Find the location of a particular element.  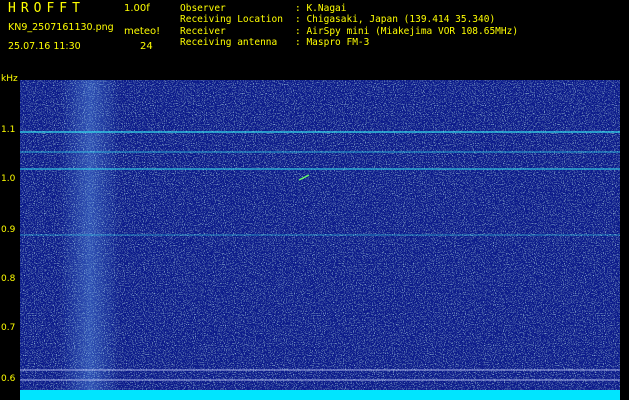

noise-band is located at coordinates (90, 237).